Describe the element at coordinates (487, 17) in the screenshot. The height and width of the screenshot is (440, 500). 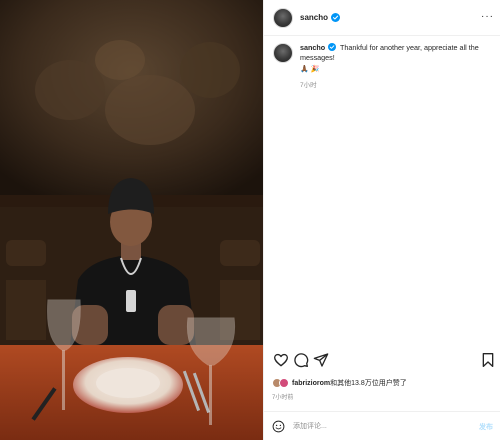
I see `more-options-icon: ···` at that location.